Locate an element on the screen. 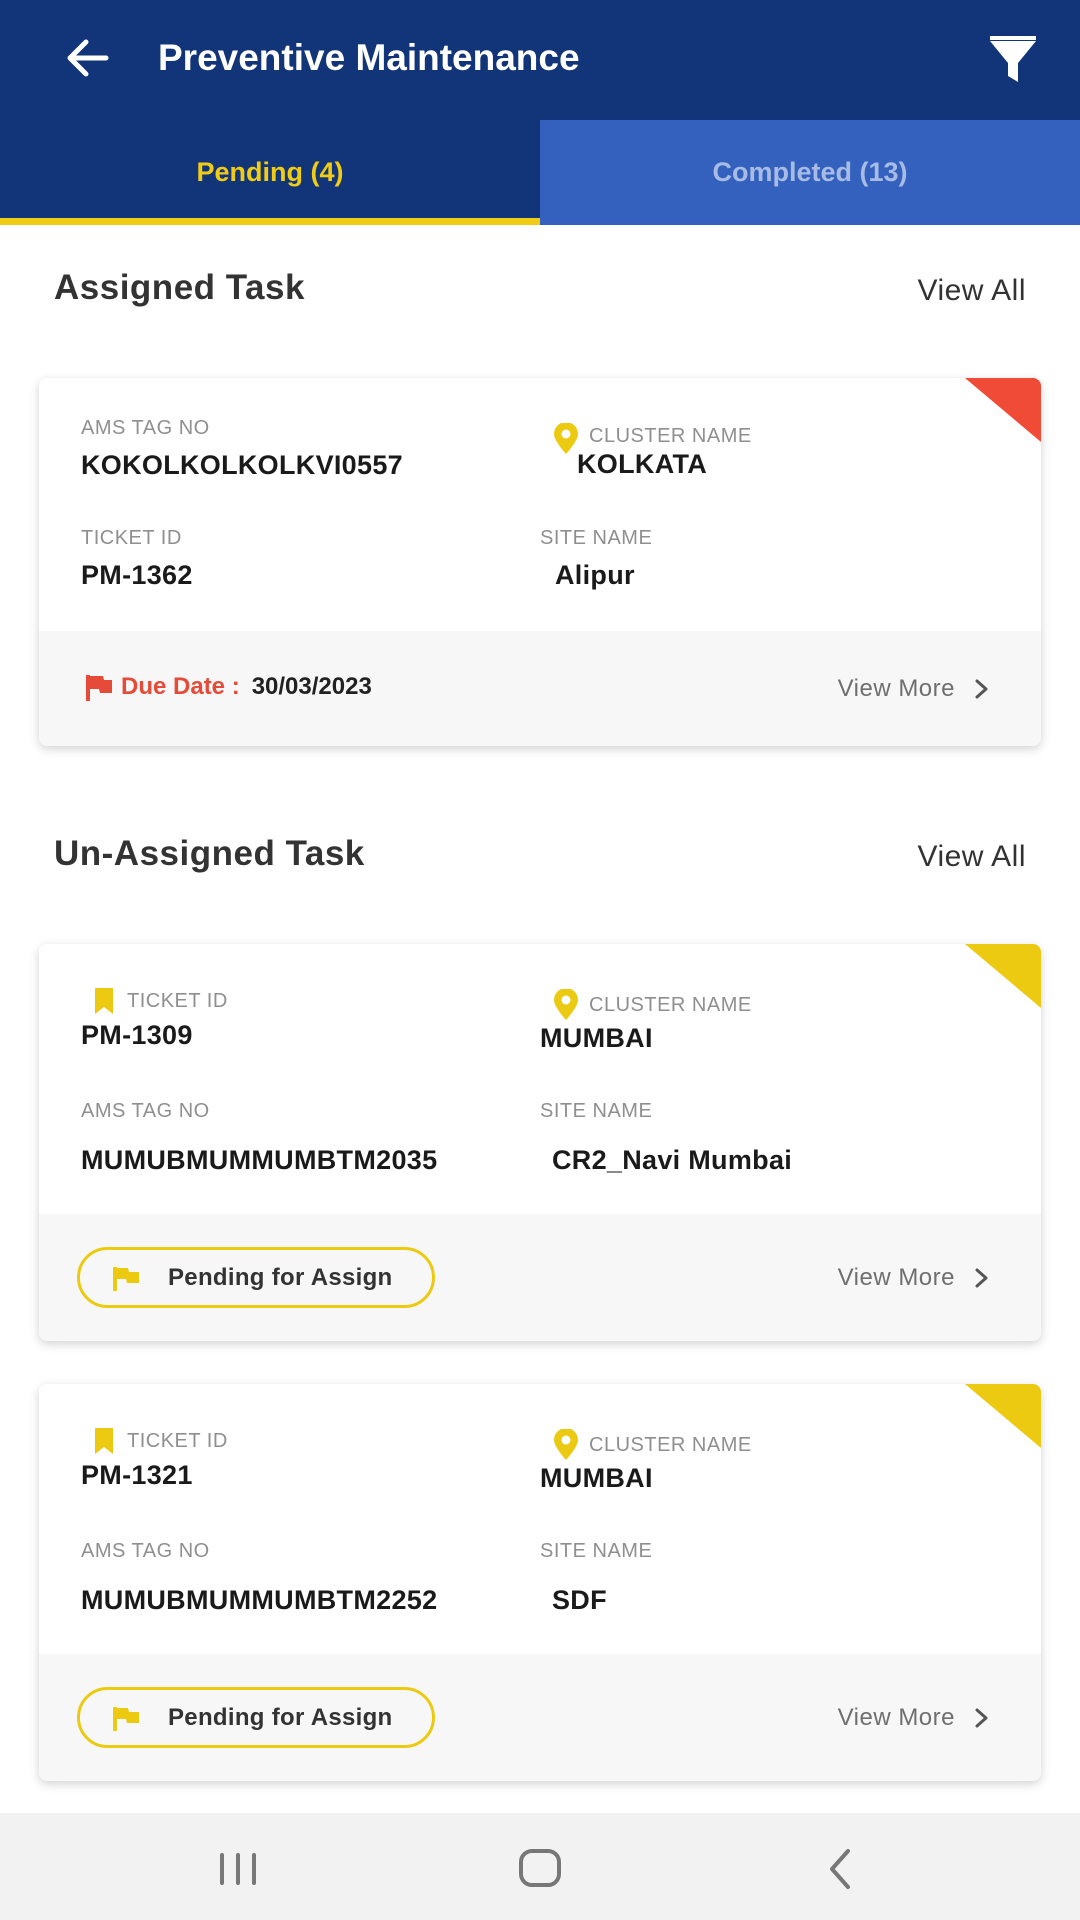  tab-completed: Completed (13) is located at coordinates (810, 172).